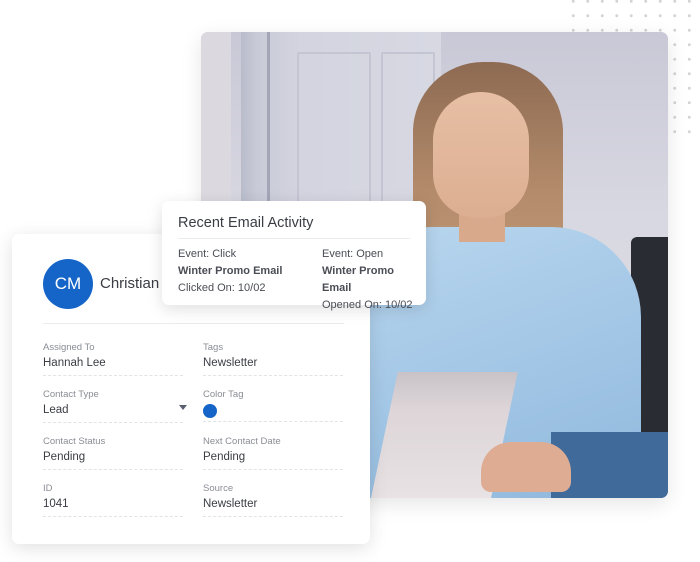 The height and width of the screenshot is (562, 700). What do you see at coordinates (130, 283) in the screenshot?
I see `contact-name: Christian` at bounding box center [130, 283].